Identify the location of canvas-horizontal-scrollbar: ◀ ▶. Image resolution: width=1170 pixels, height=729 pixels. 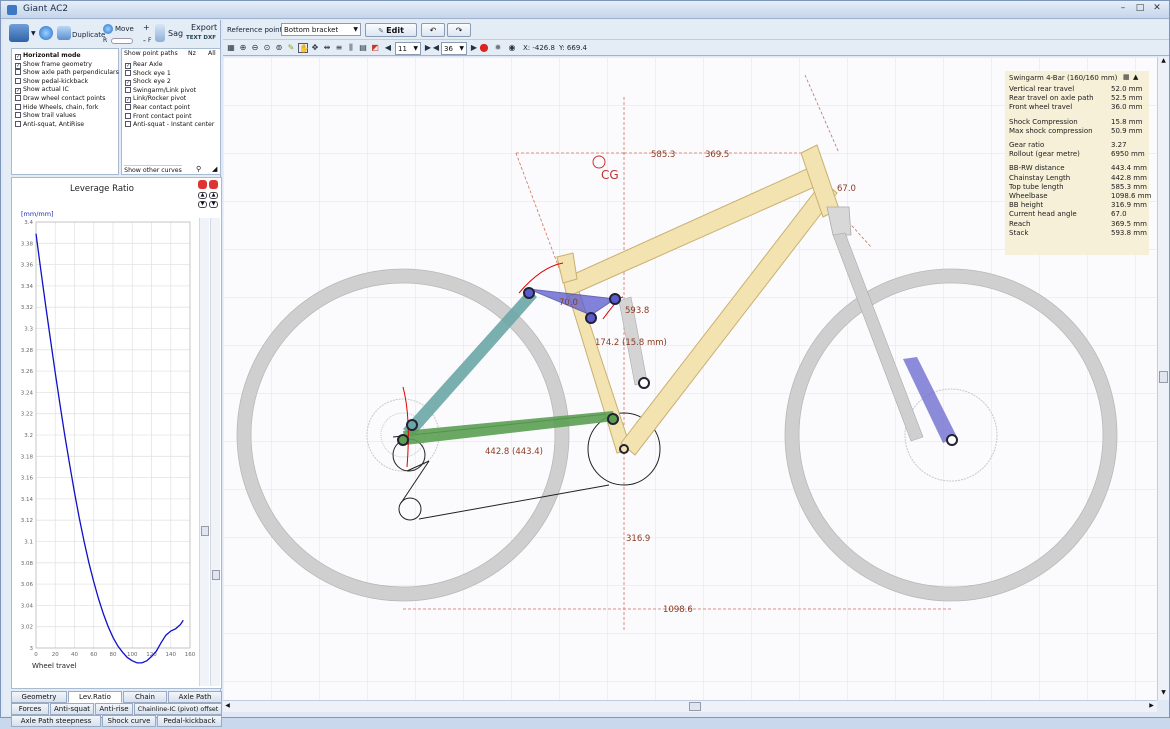
(690, 706).